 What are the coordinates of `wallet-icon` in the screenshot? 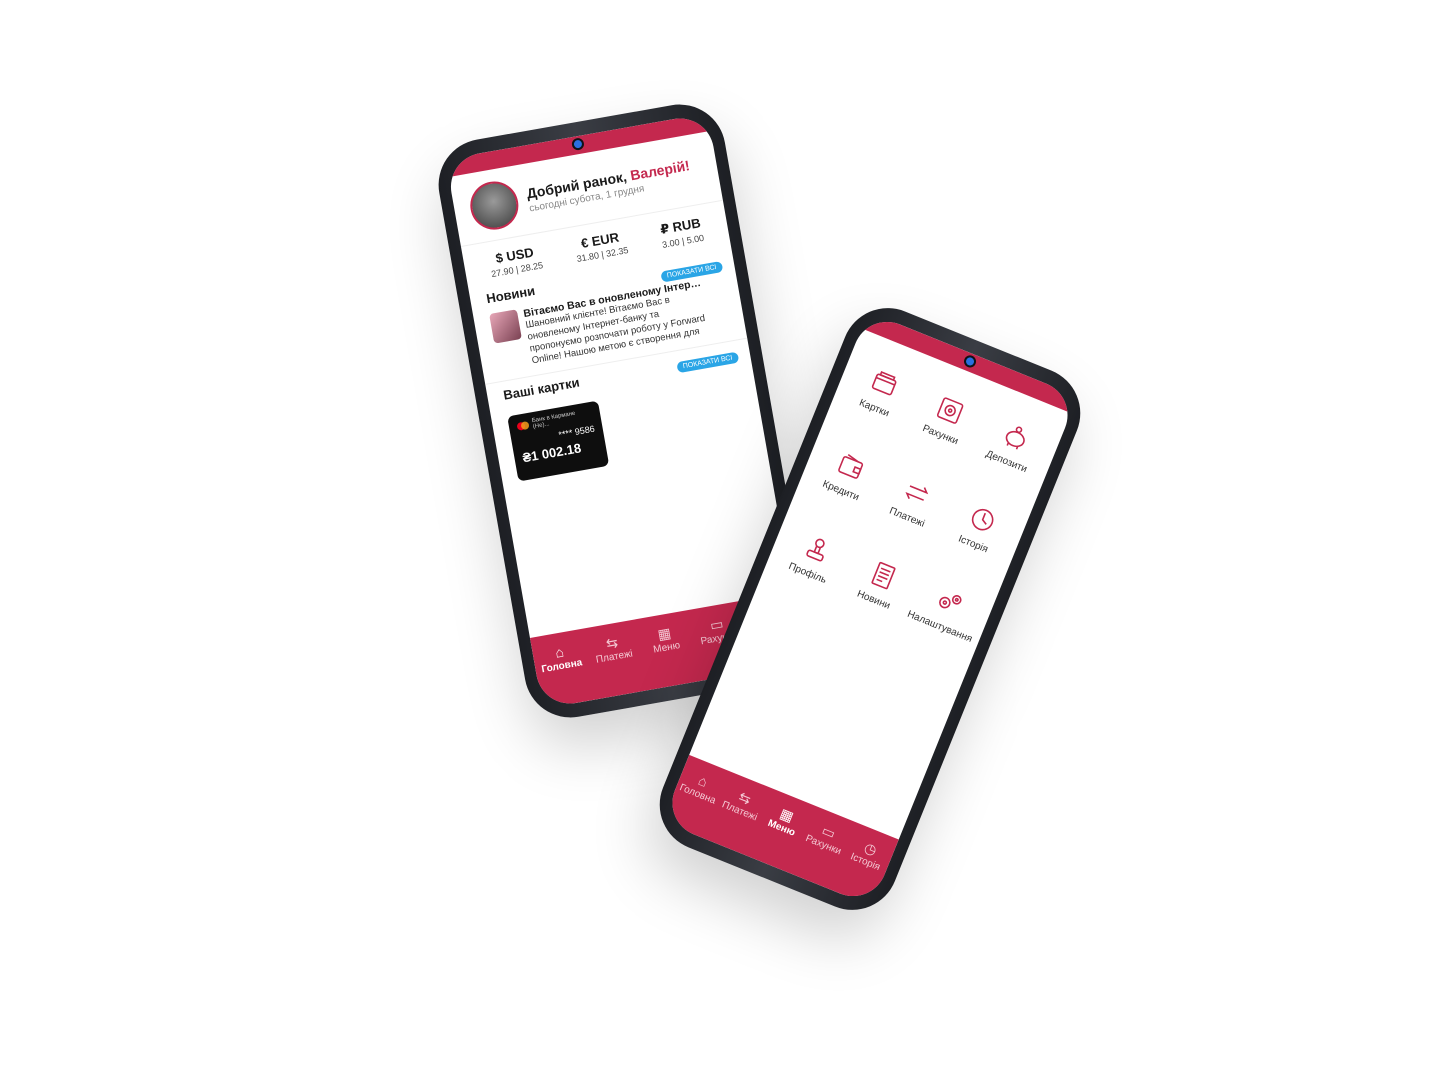 It's located at (850, 466).